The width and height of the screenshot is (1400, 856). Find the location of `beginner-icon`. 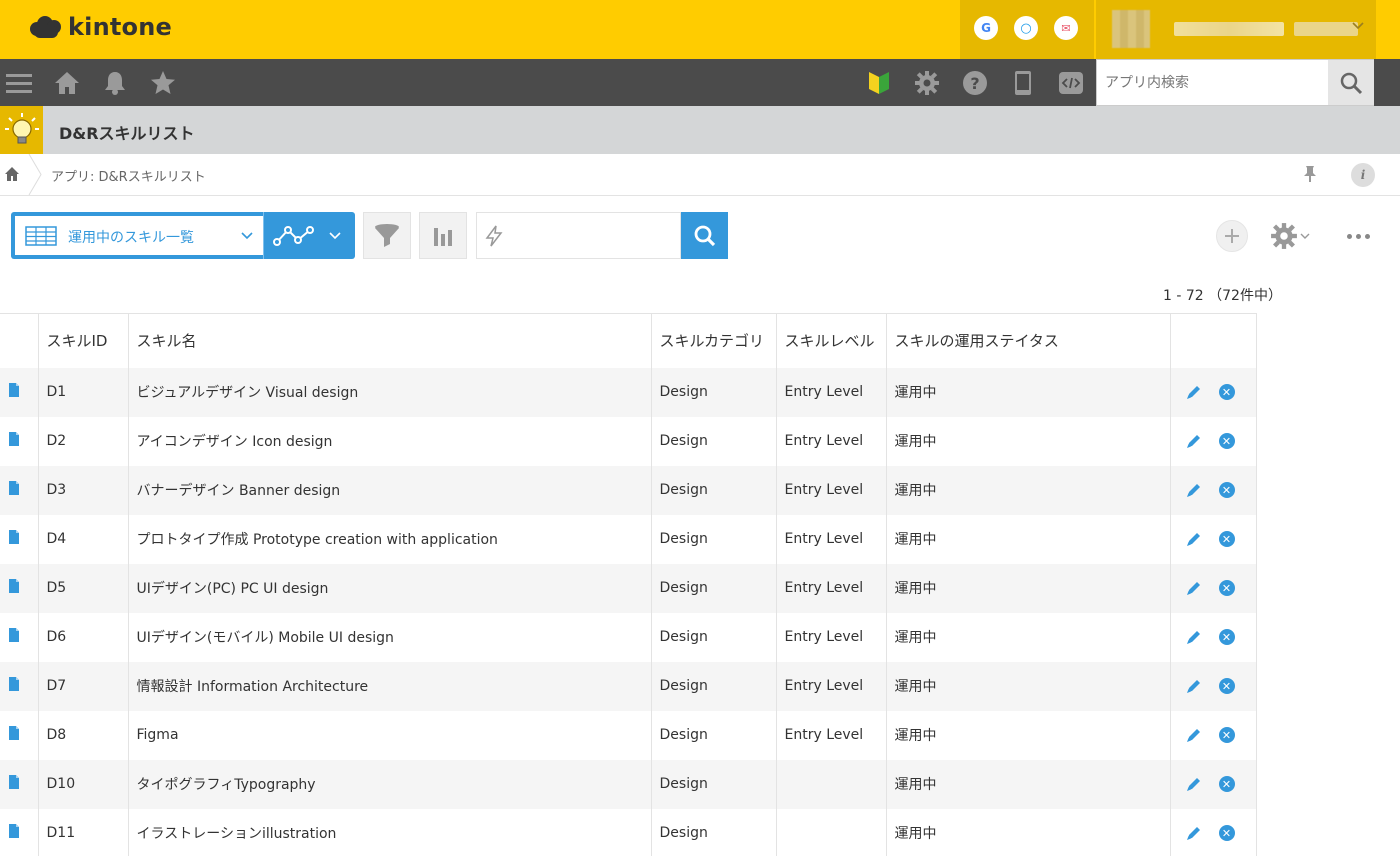

beginner-icon is located at coordinates (879, 83).